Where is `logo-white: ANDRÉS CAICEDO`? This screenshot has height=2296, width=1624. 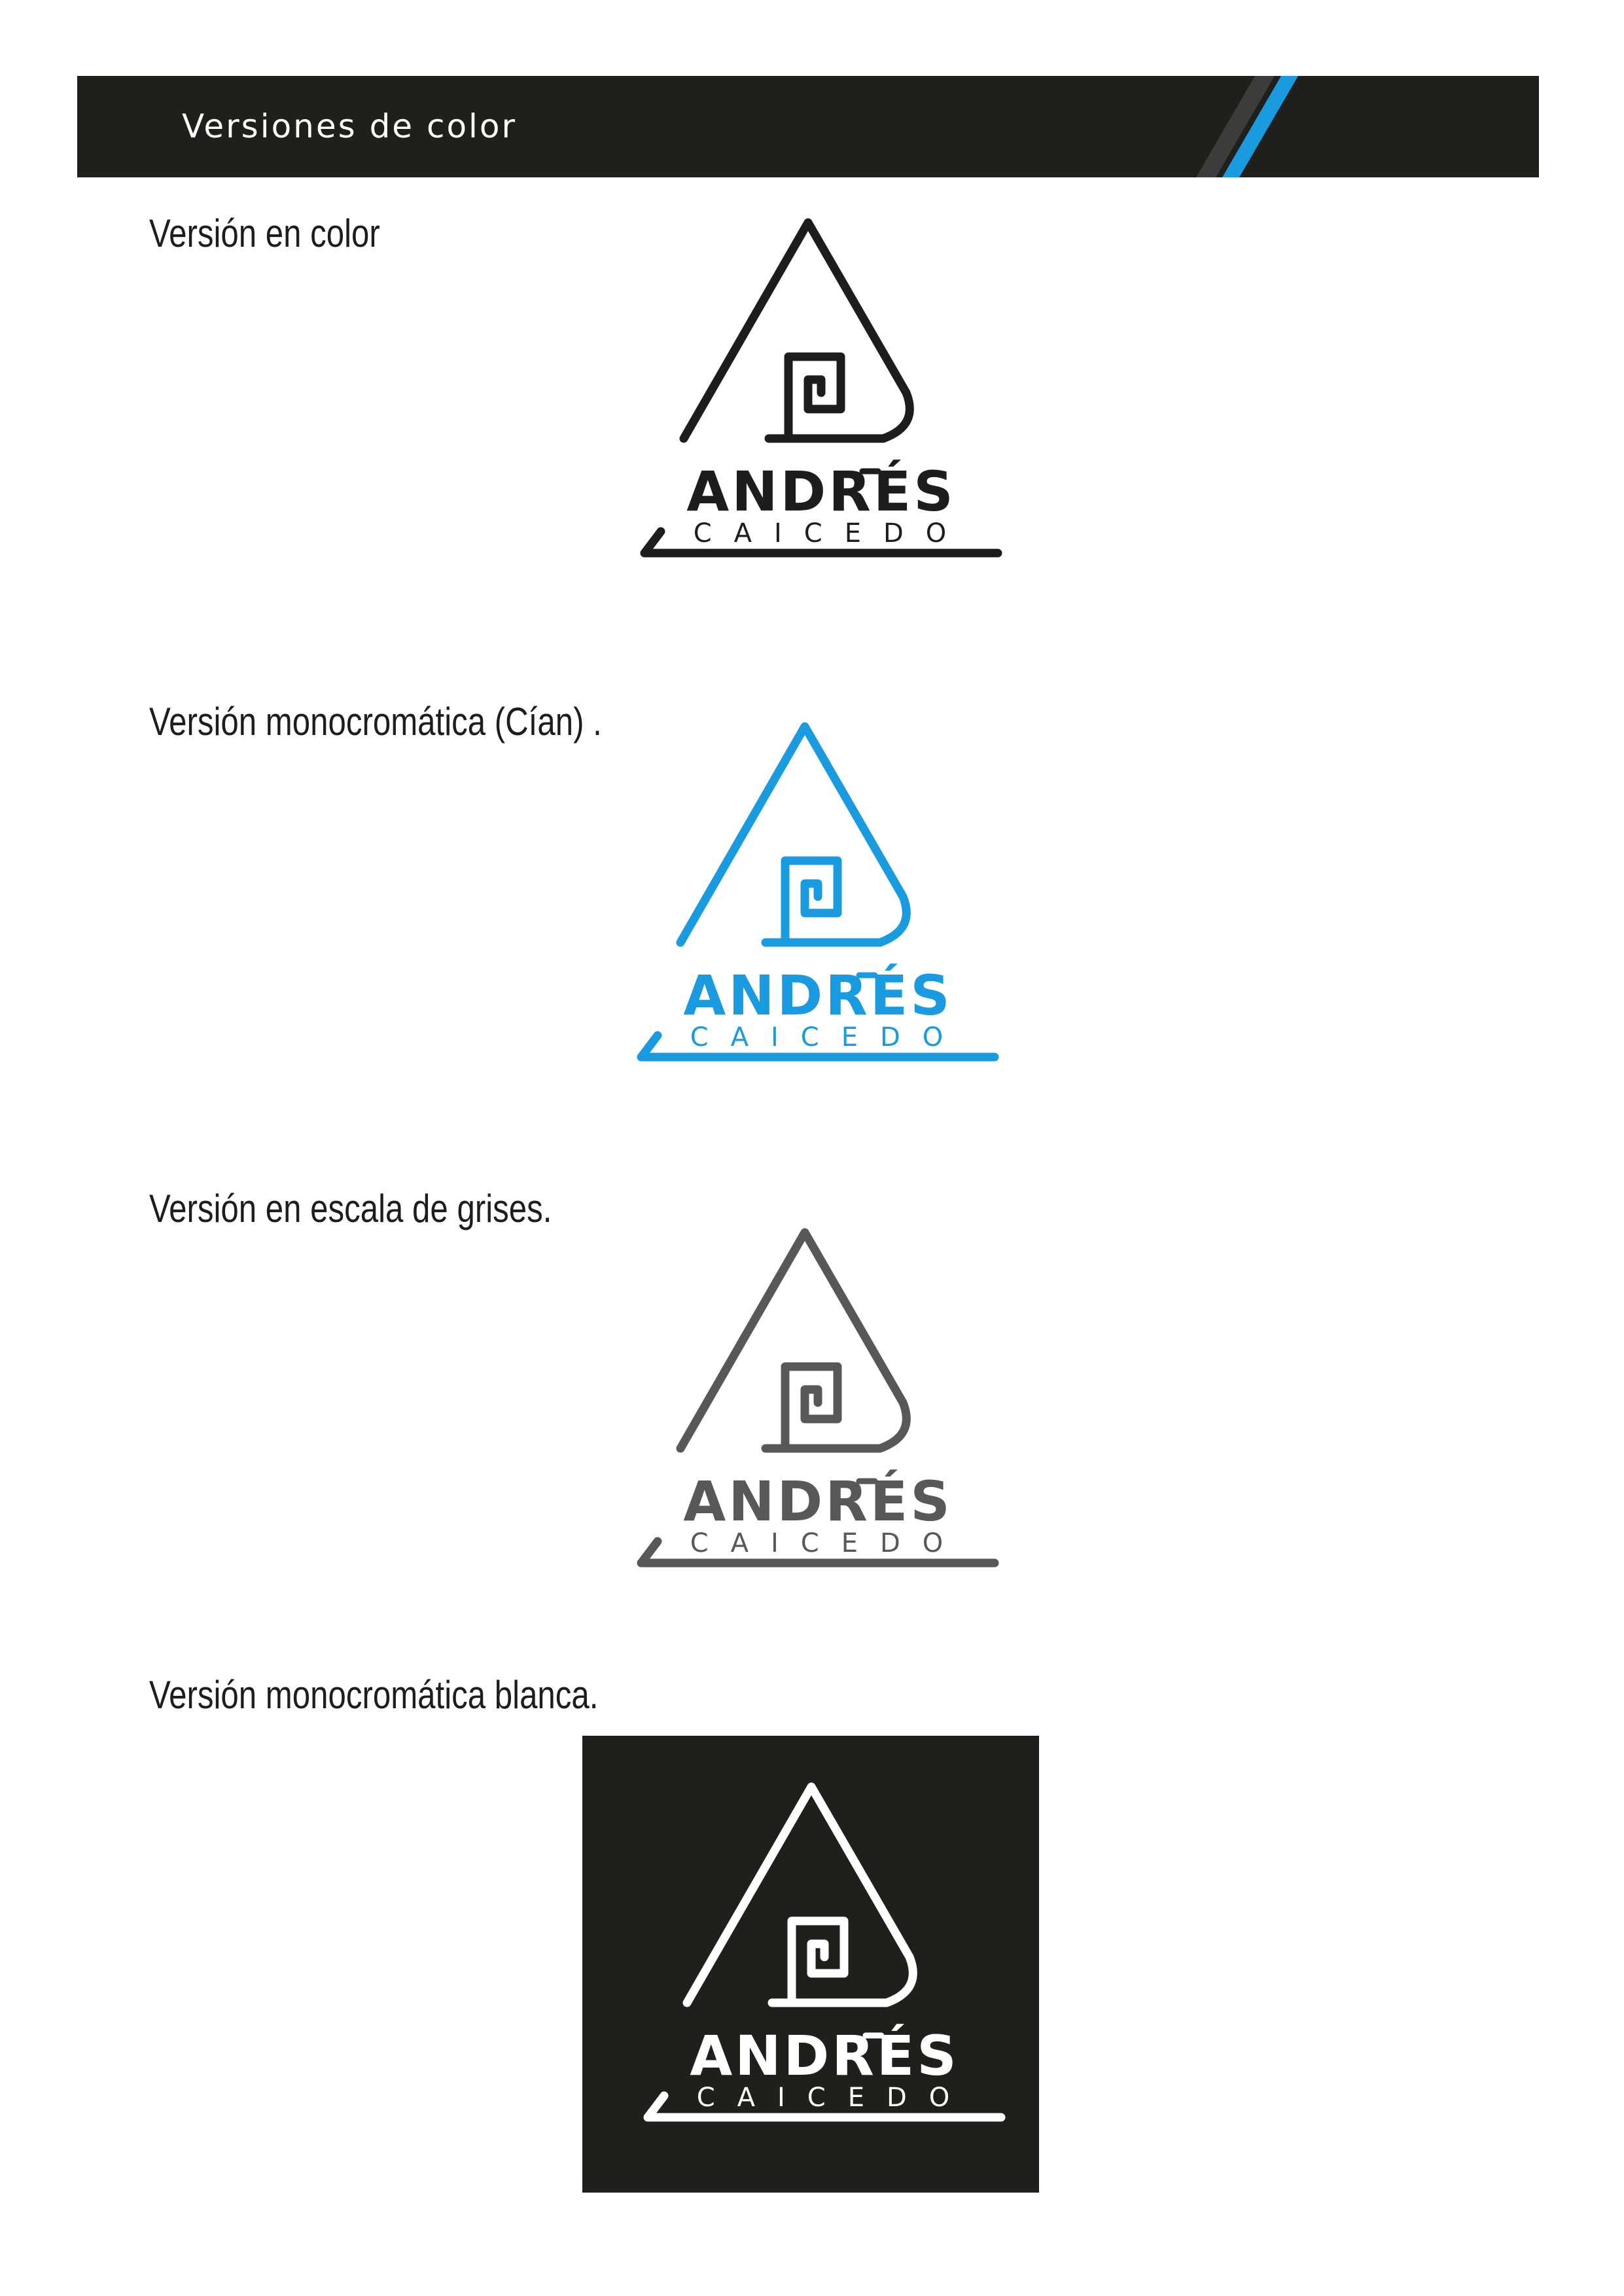
logo-white: ANDRÉS CAICEDO is located at coordinates (808, 1960).